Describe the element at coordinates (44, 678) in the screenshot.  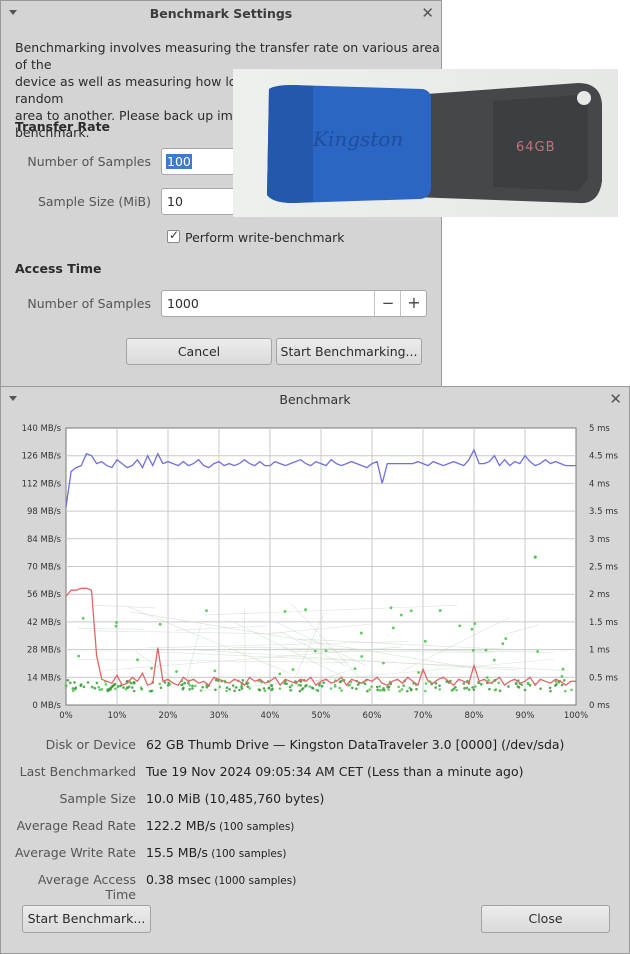
I see `y-left-tick-label: 14 MB/s` at that location.